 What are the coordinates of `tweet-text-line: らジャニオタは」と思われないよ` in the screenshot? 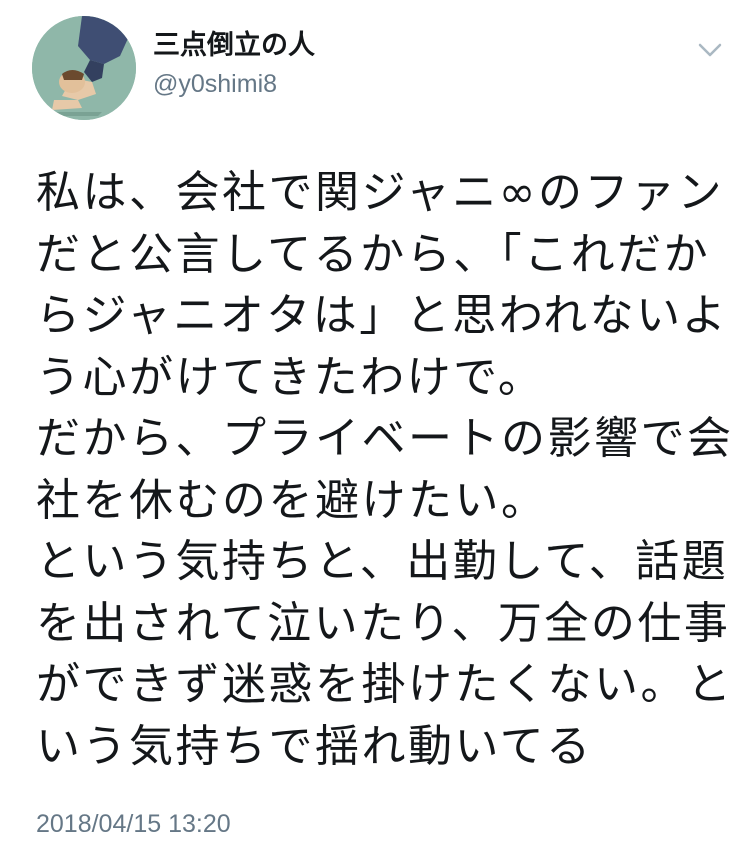 It's located at (382, 315).